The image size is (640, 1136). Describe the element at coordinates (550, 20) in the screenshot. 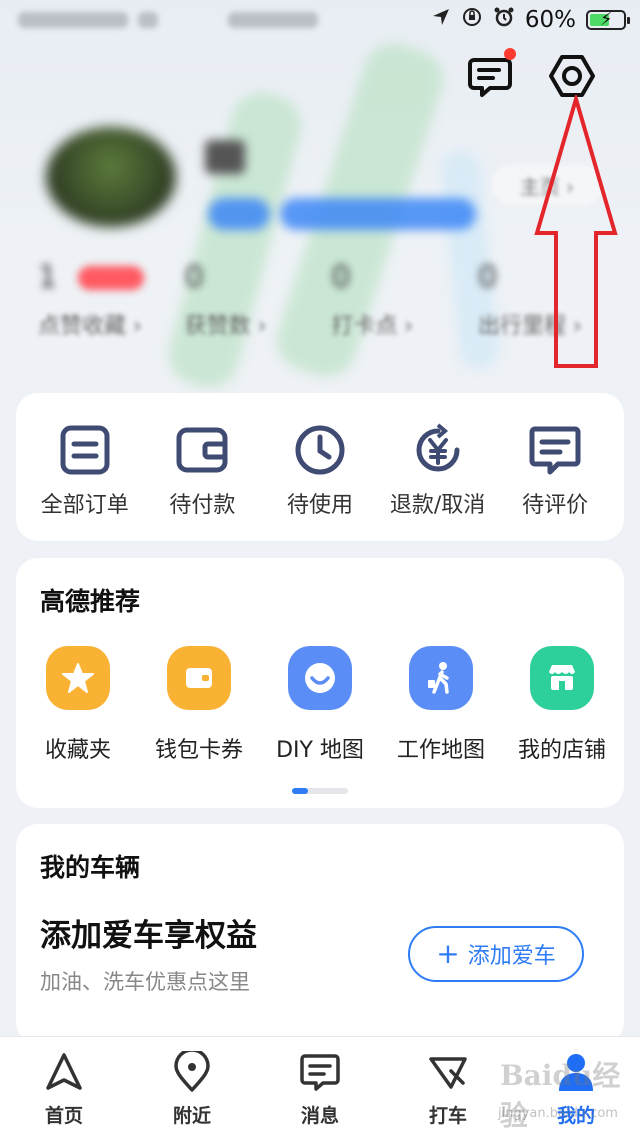

I see `battery-percent: 60%` at that location.